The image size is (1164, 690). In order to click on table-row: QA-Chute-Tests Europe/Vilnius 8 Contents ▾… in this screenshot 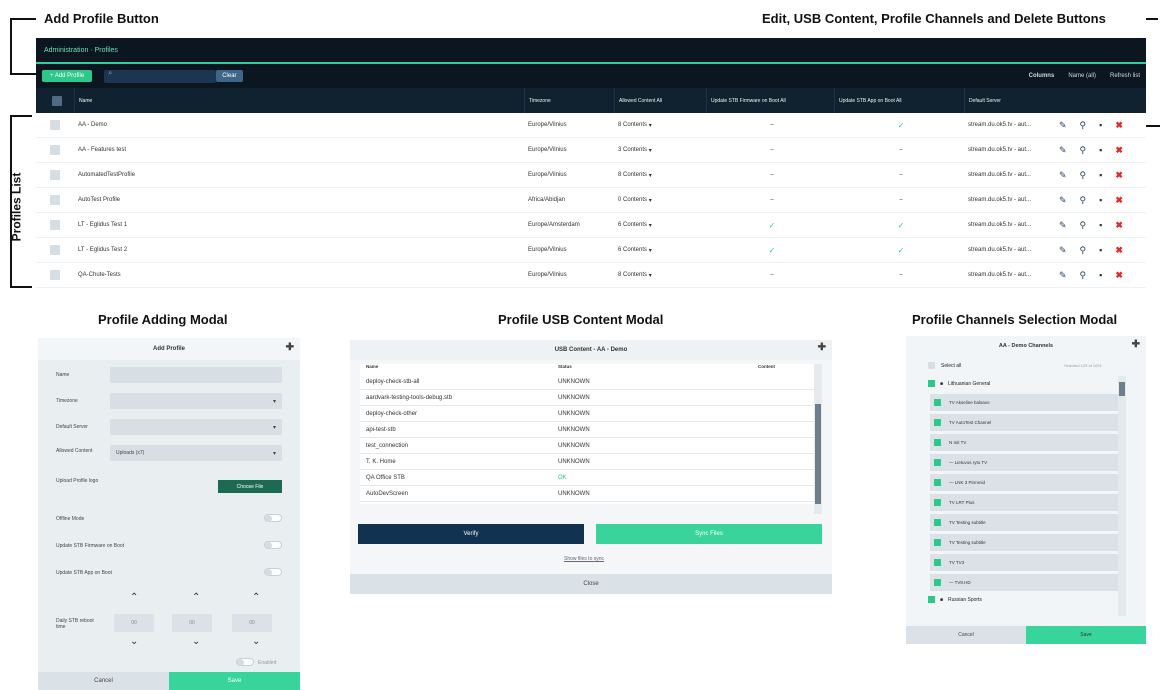, I will do `click(591, 275)`.